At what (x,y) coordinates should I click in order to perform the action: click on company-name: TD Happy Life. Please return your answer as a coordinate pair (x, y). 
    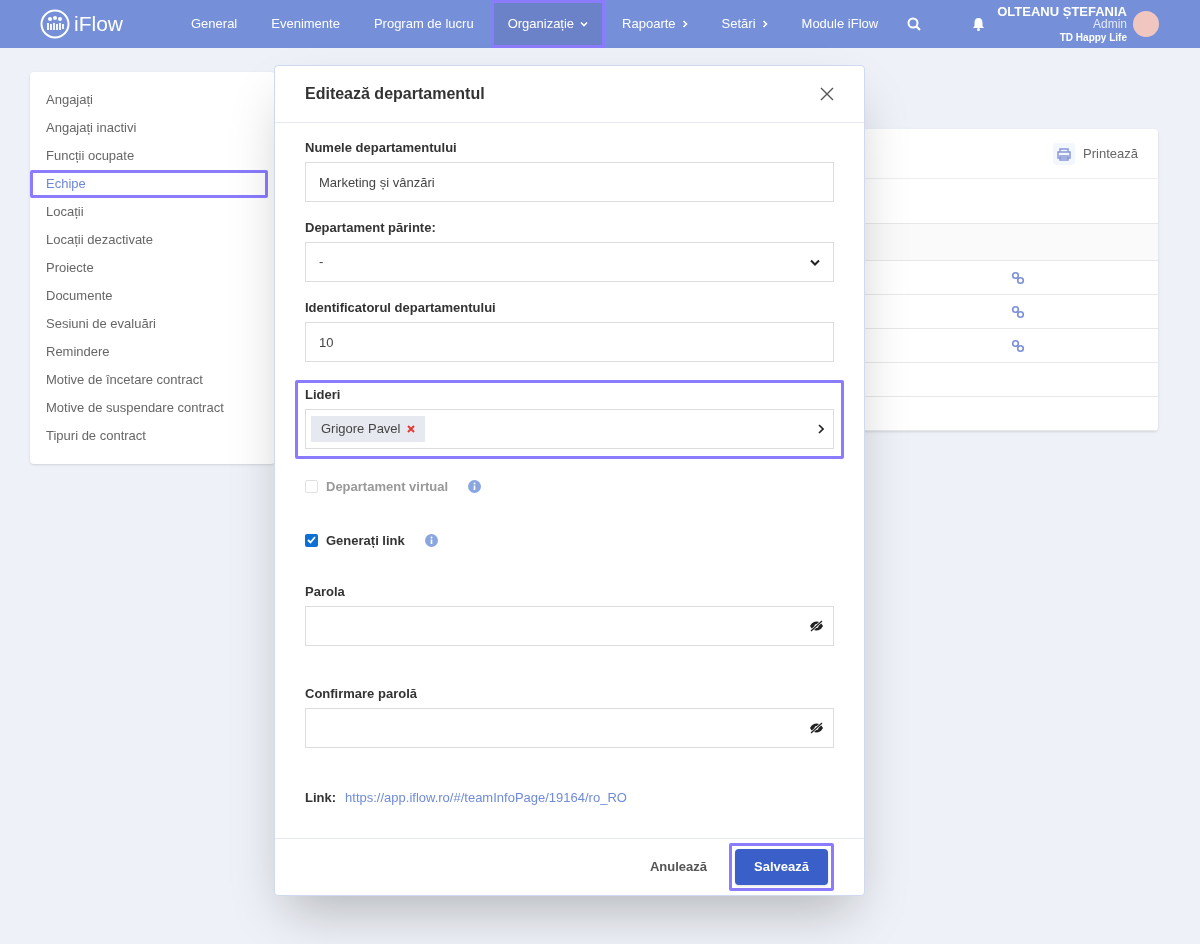
    Looking at the image, I should click on (1093, 37).